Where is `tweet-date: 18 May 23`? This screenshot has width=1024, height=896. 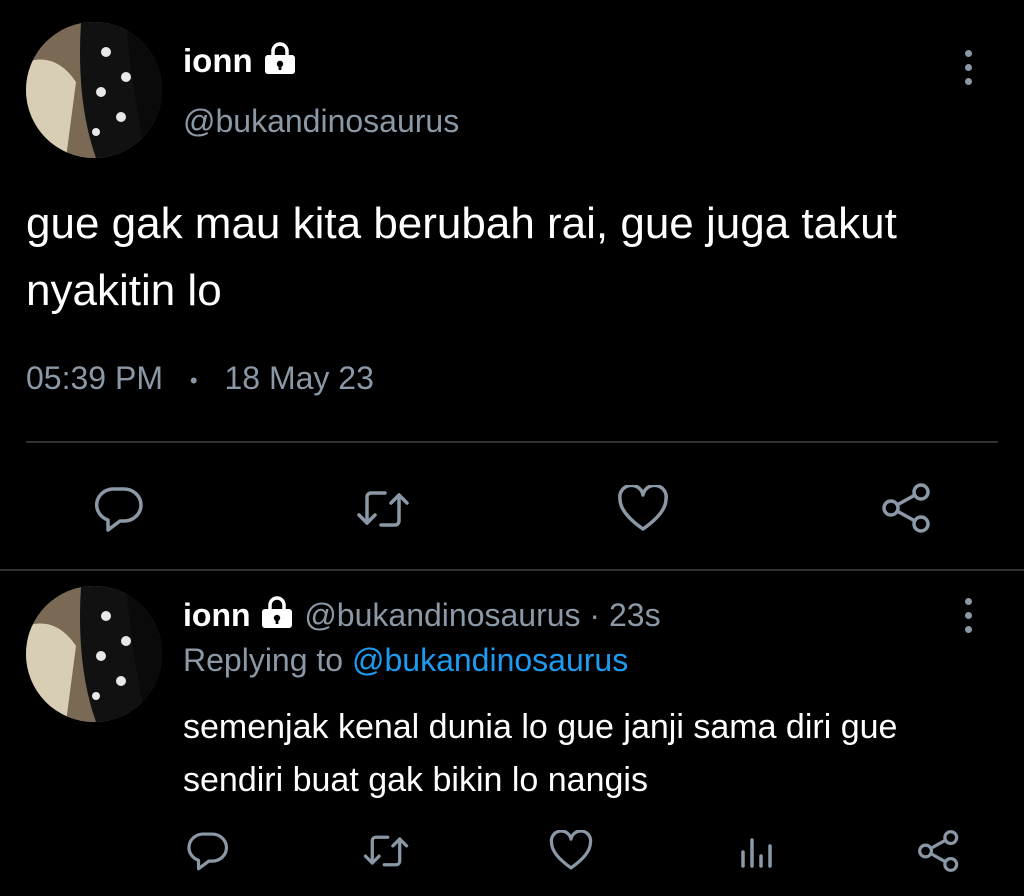
tweet-date: 18 May 23 is located at coordinates (298, 378).